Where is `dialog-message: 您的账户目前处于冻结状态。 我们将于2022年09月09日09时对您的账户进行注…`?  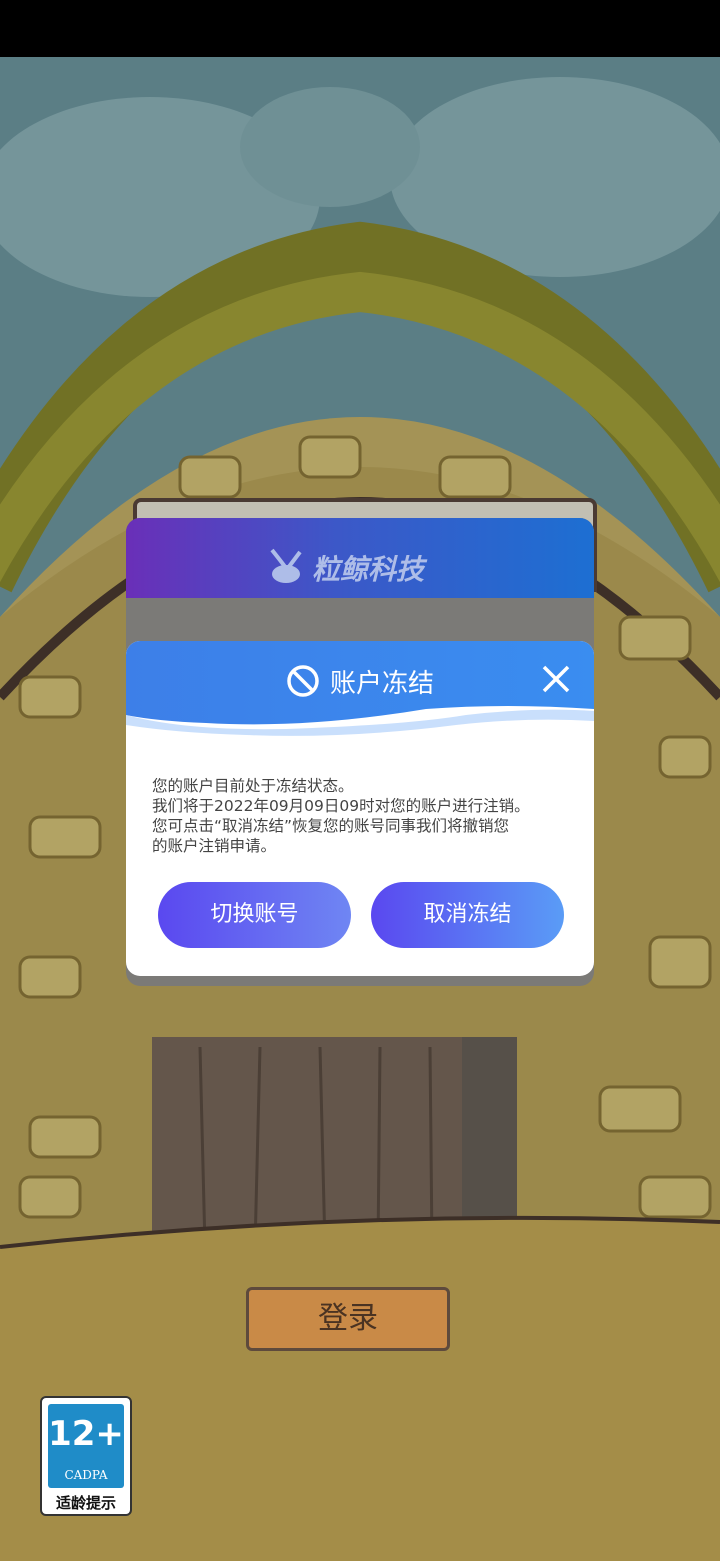
dialog-message: 您的账户目前处于冻结状态。 我们将于2022年09月09日09时对您的账户进行注… is located at coordinates (367, 816).